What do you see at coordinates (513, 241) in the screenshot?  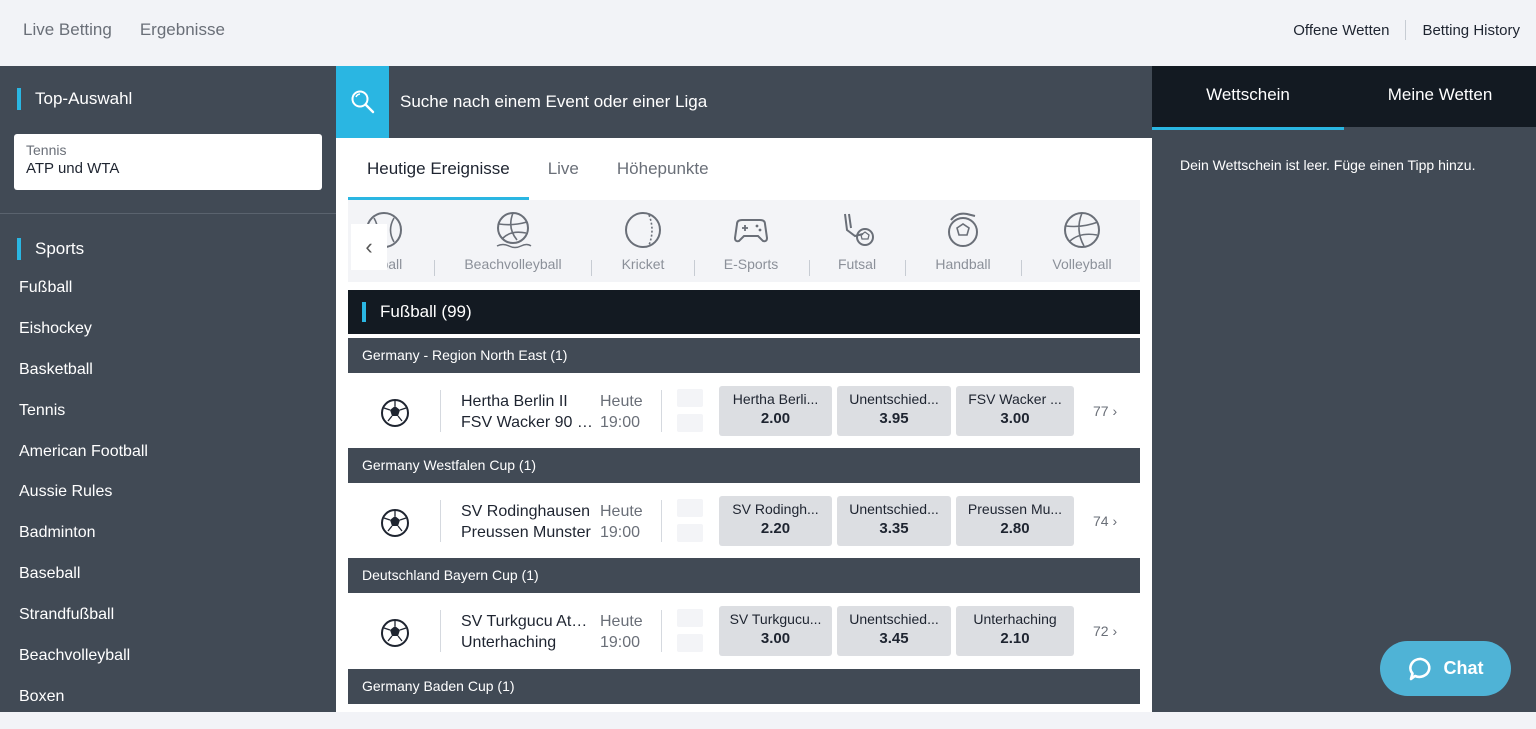 I see `sport-tile-beachvolleyball: Beachvolleyball` at bounding box center [513, 241].